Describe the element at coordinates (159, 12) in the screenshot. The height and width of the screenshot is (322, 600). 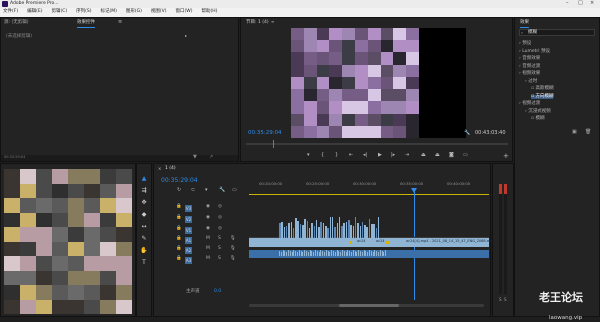
I see `menu-view: 视图(V)` at that location.